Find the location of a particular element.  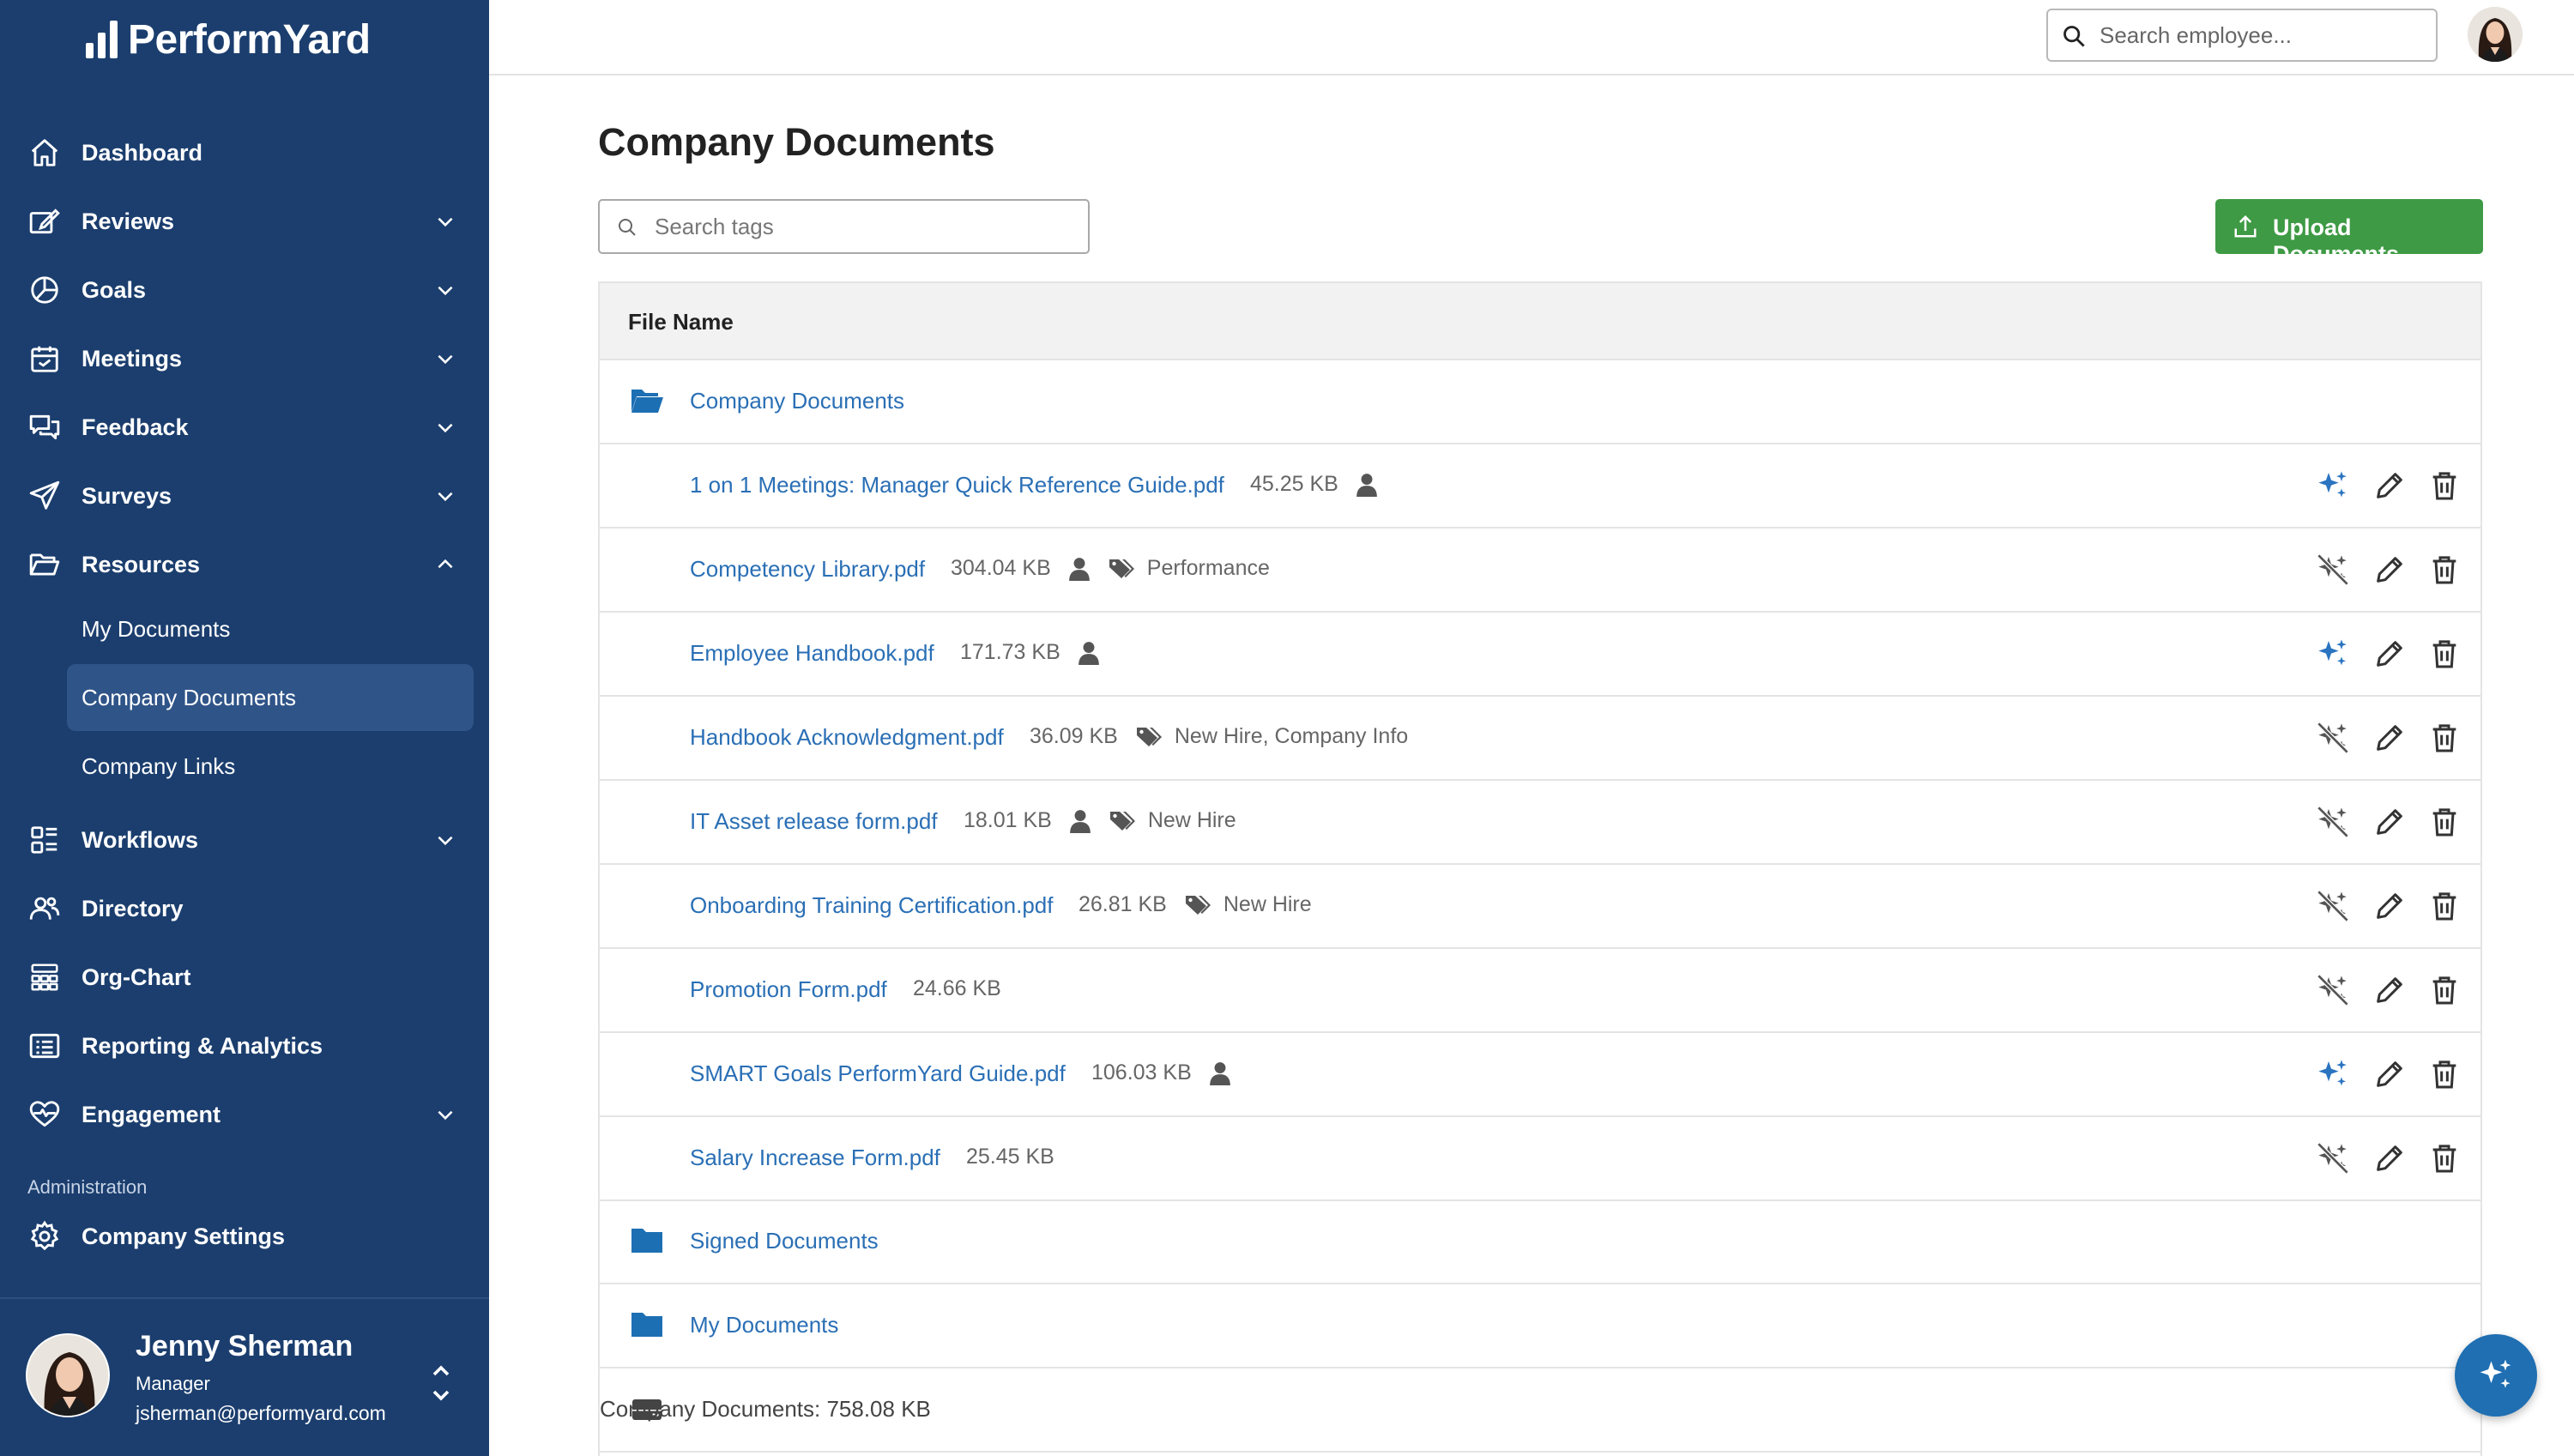

employee-search is located at coordinates (2242, 35).